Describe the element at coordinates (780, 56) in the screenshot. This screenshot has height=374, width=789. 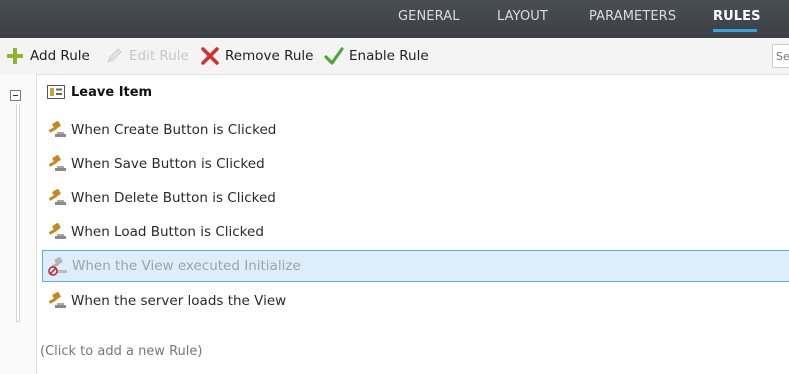
I see `search-input` at that location.